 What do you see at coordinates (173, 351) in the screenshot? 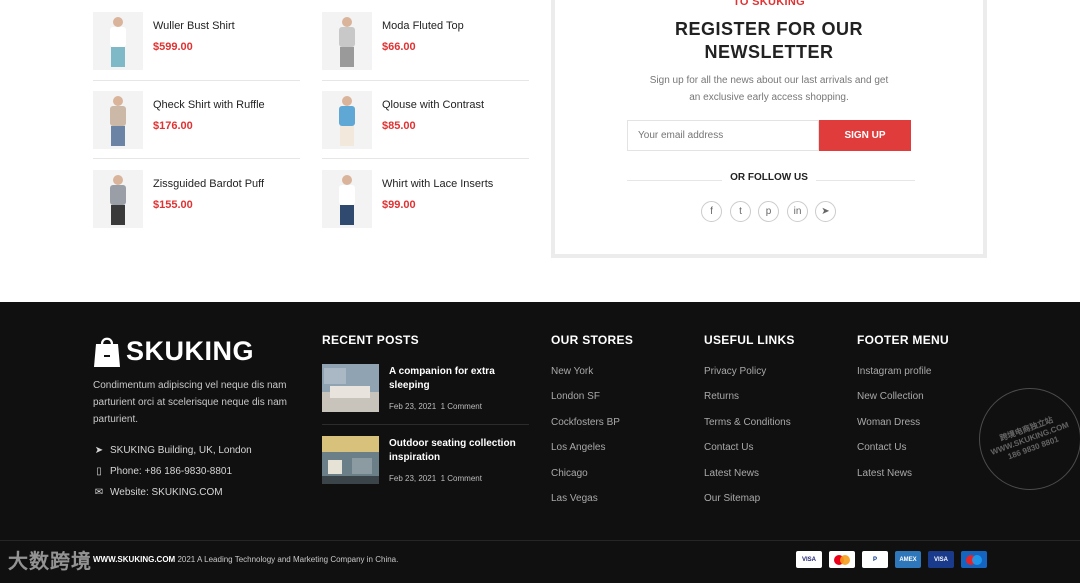
I see `footer-logo: SKUKING` at bounding box center [173, 351].